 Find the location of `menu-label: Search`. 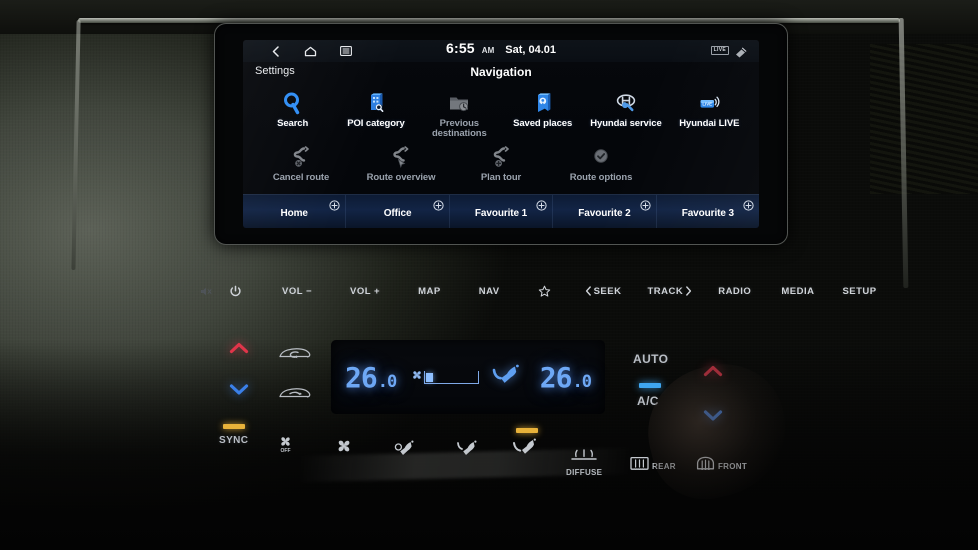

menu-label: Search is located at coordinates (293, 123).